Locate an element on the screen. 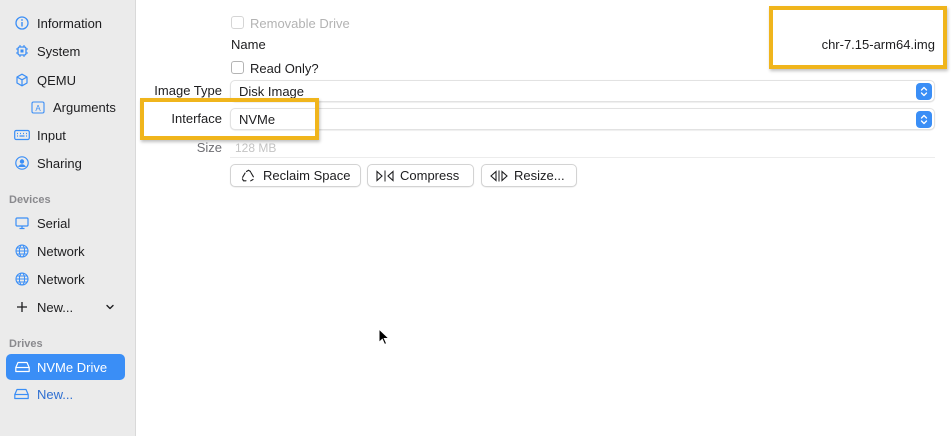 This screenshot has width=951, height=436. text-a-icon: A is located at coordinates (38, 107).